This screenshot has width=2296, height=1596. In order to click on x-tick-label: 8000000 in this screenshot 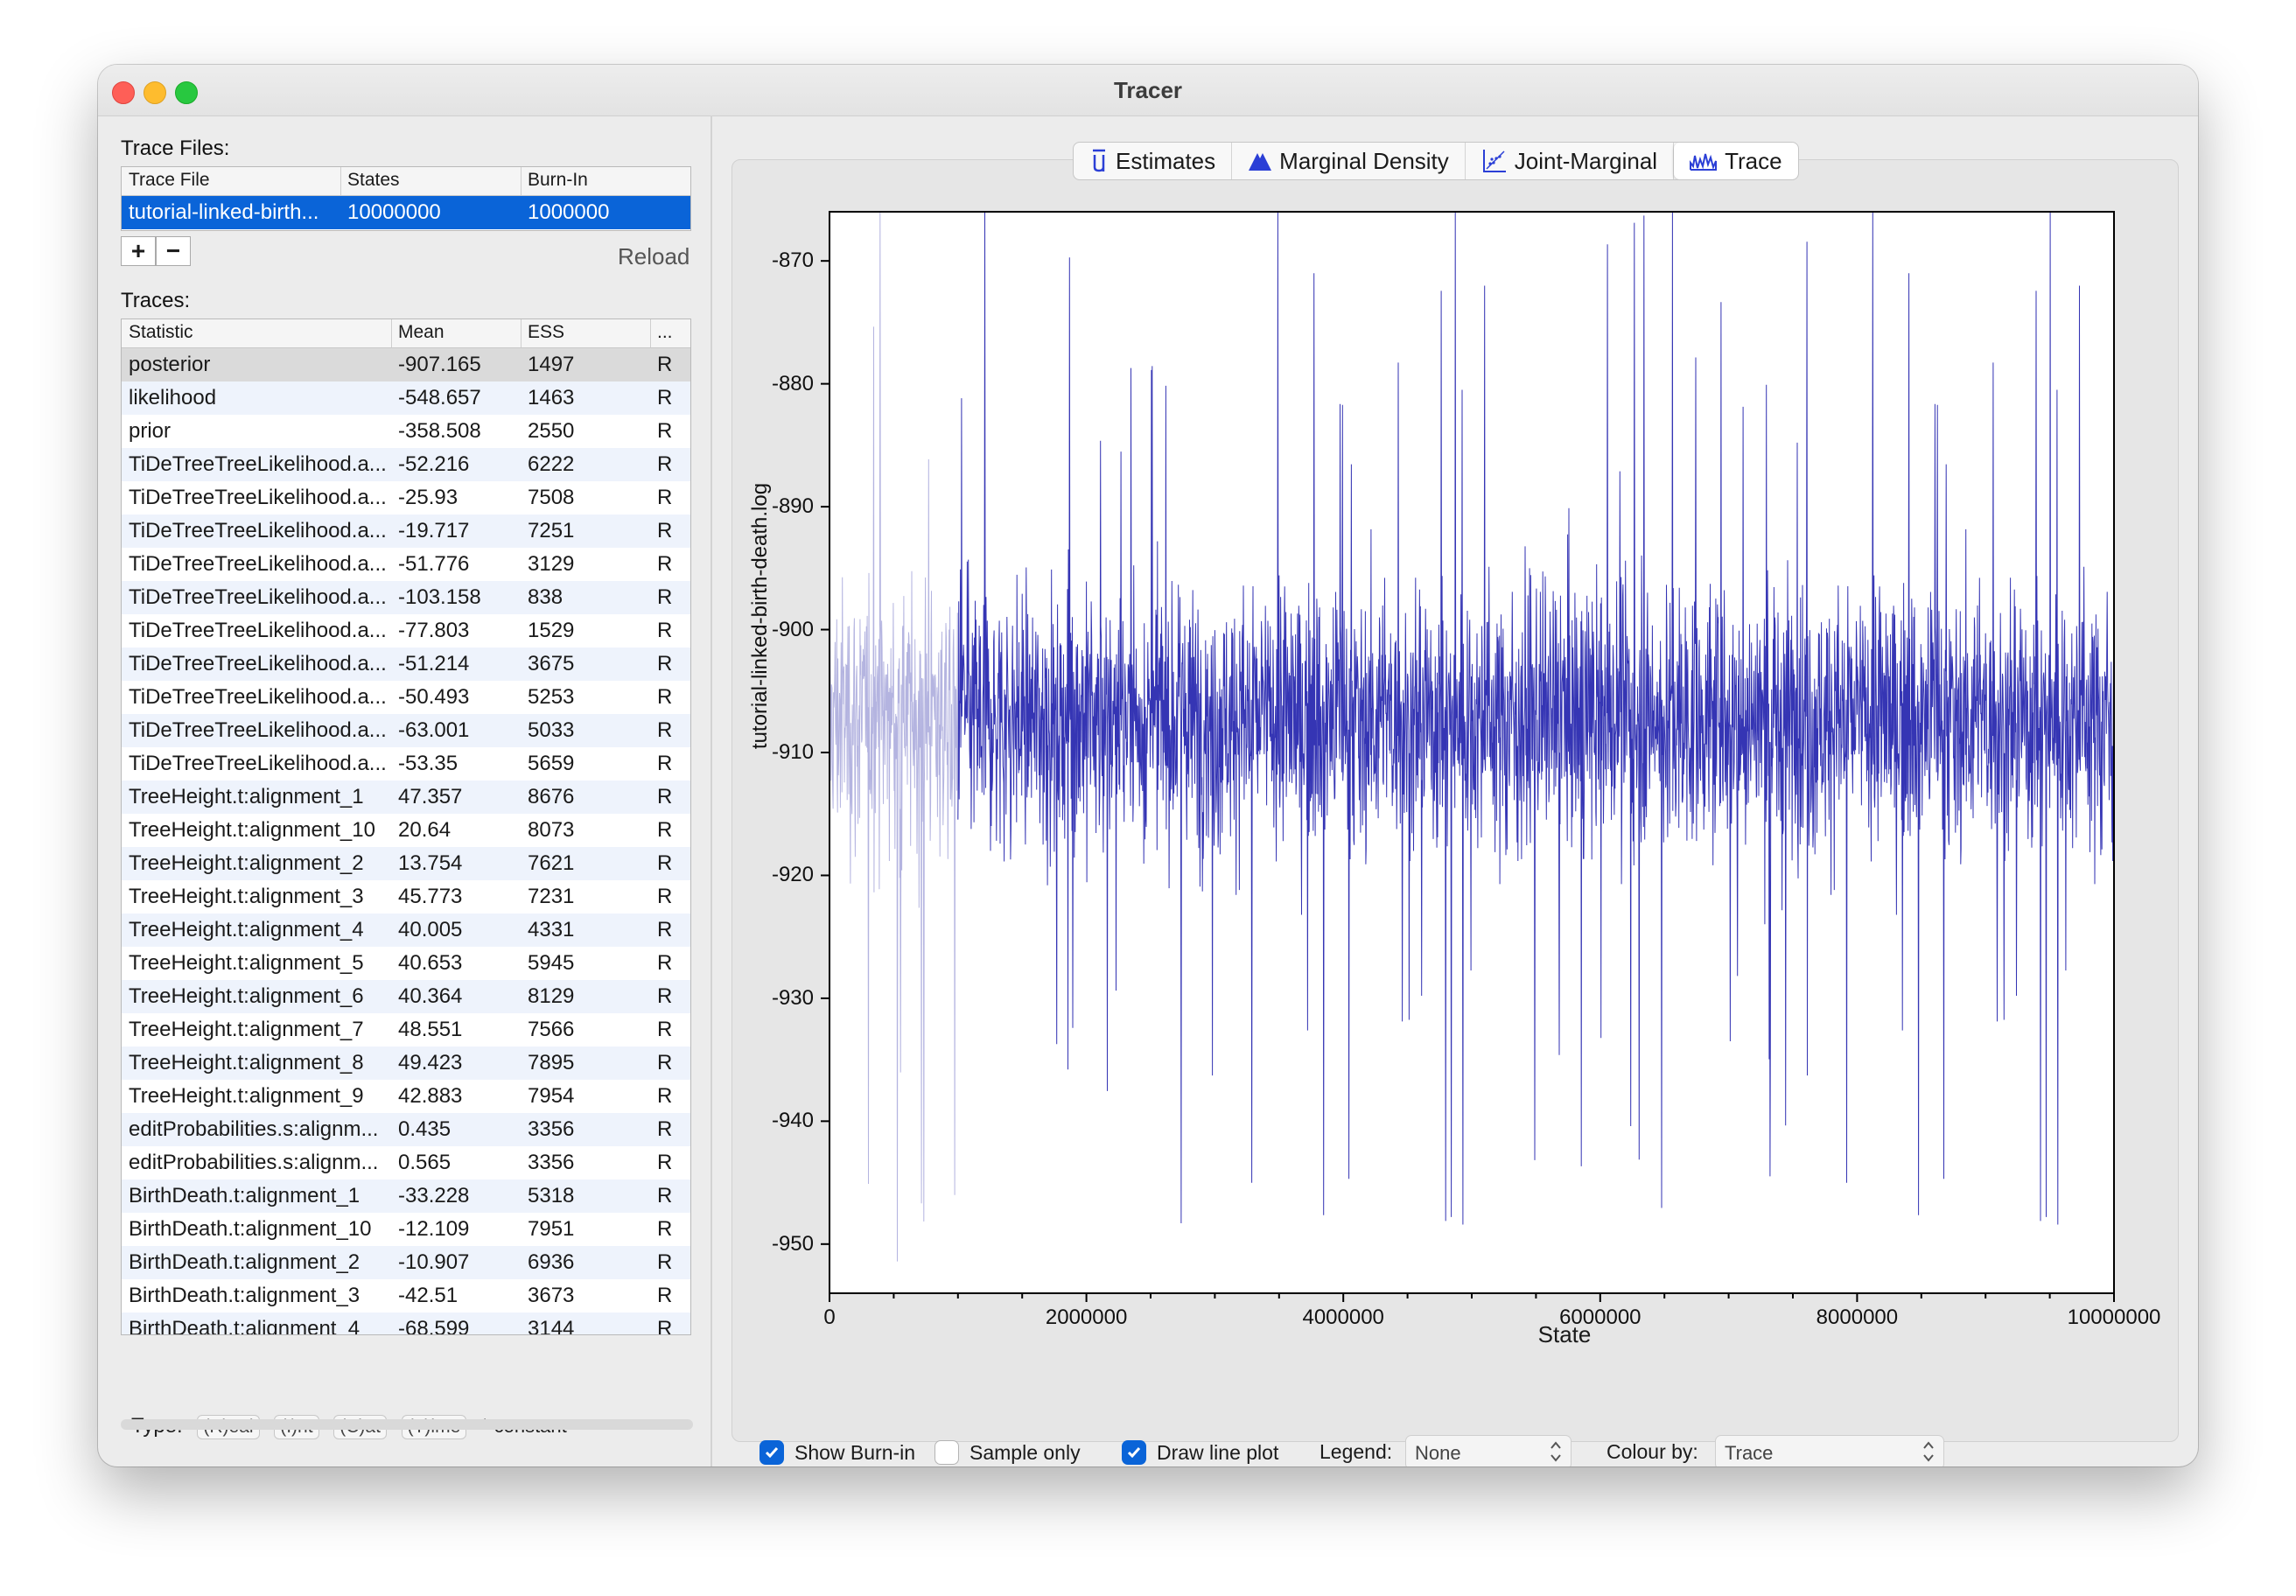, I will do `click(1857, 1317)`.